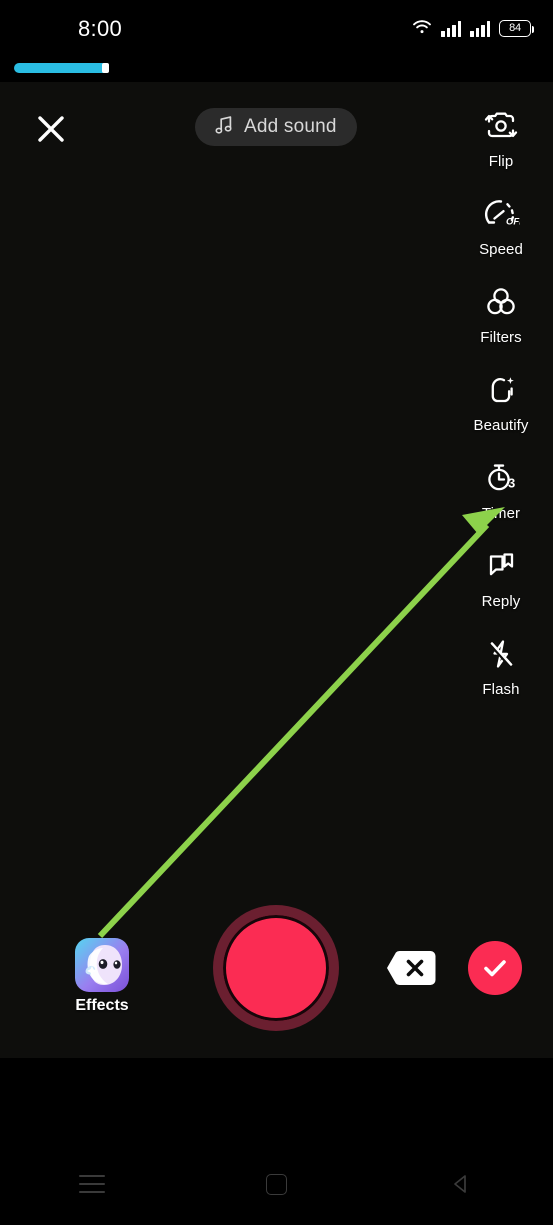  What do you see at coordinates (61, 68) in the screenshot?
I see `recording-progress-fill` at bounding box center [61, 68].